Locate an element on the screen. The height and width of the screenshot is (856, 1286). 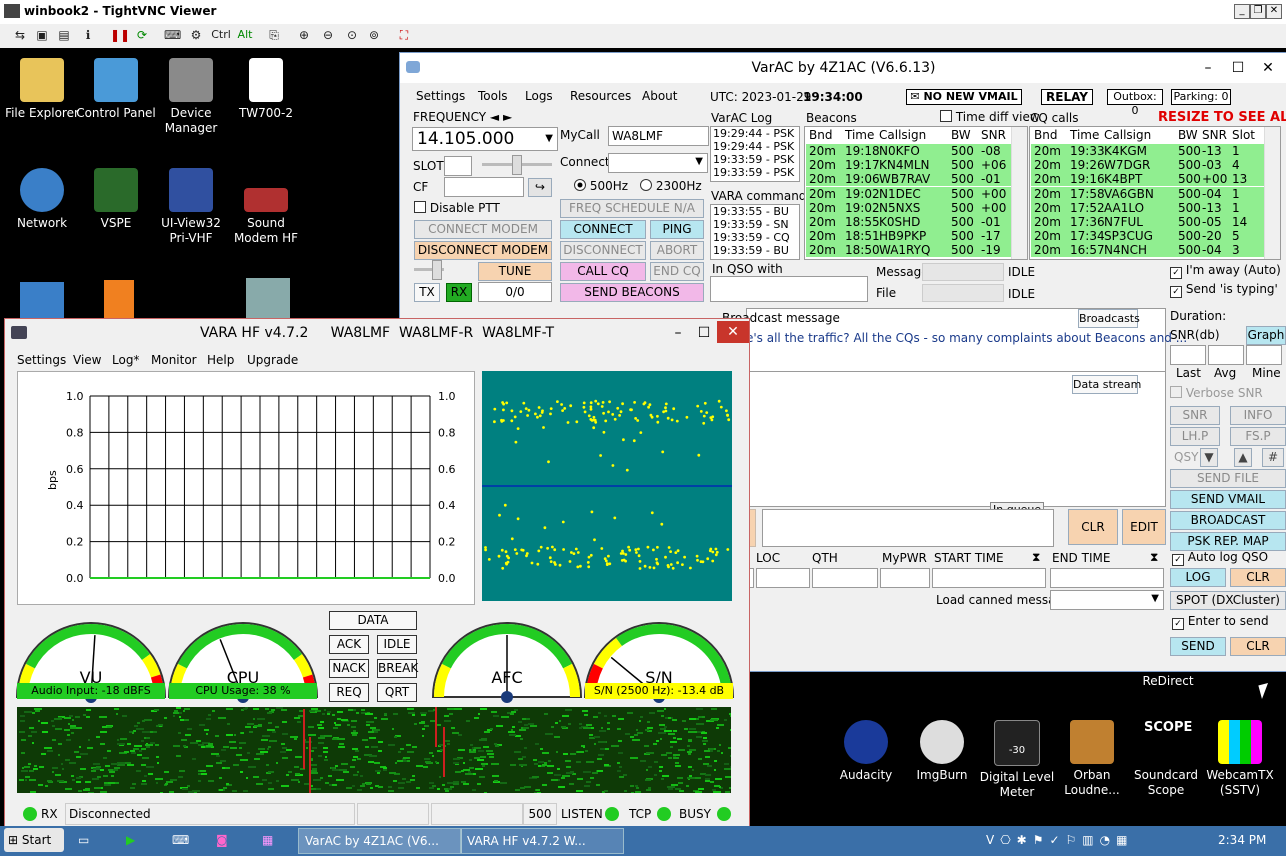
qsy-hash-button: # is located at coordinates (1273, 457).